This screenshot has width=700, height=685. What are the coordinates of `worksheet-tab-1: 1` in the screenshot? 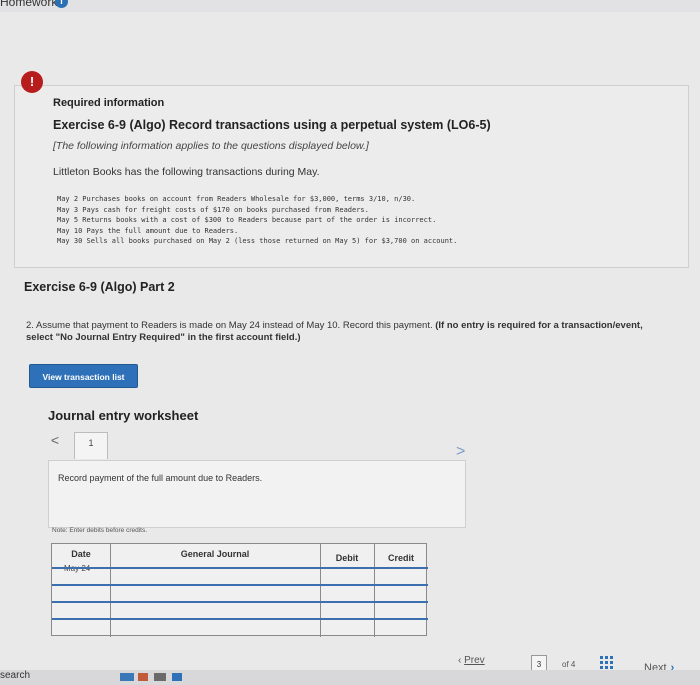 It's located at (91, 445).